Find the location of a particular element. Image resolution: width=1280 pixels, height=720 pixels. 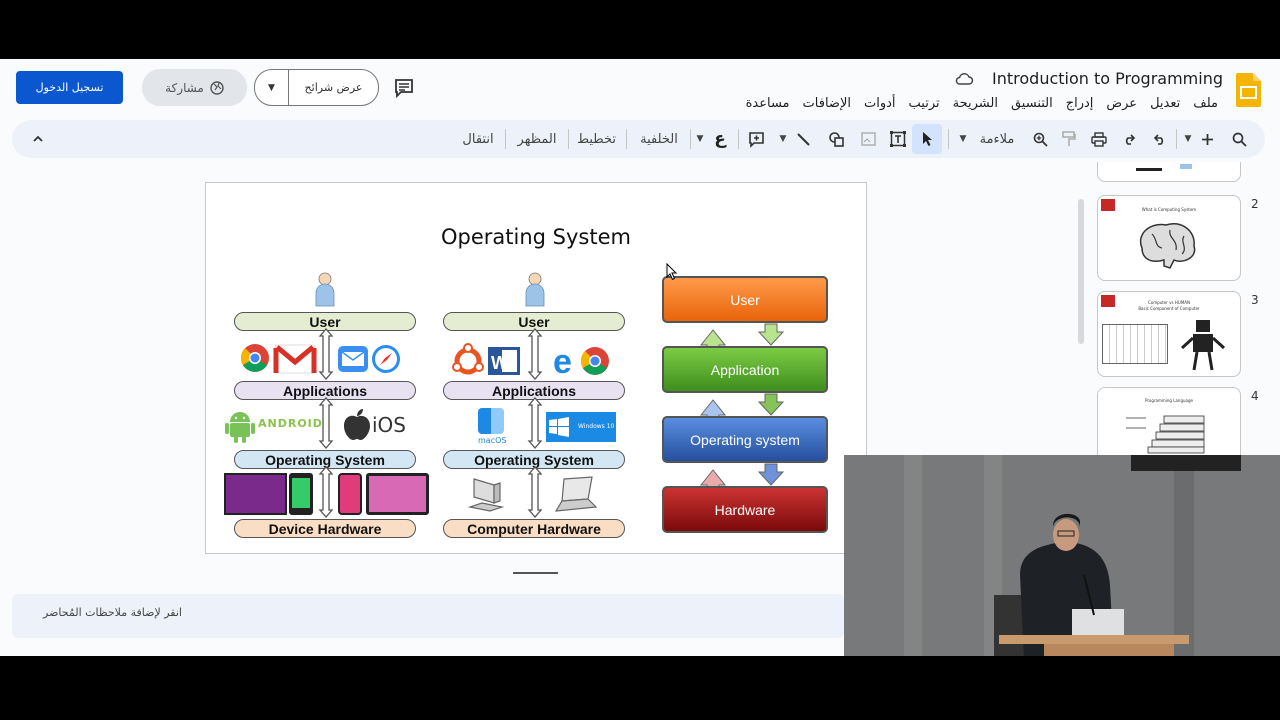

paint-format-icon is located at coordinates (1069, 138).